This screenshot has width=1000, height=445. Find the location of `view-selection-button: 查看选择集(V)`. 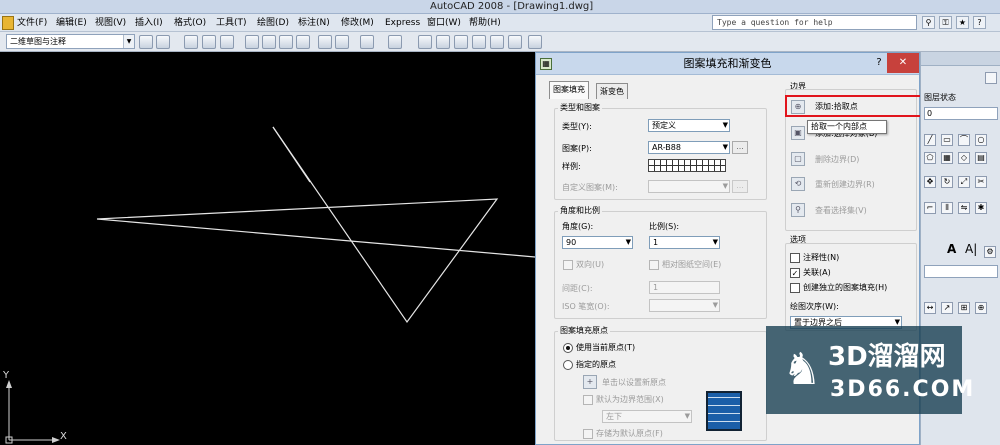

view-selection-button: 查看选择集(V) is located at coordinates (841, 210).